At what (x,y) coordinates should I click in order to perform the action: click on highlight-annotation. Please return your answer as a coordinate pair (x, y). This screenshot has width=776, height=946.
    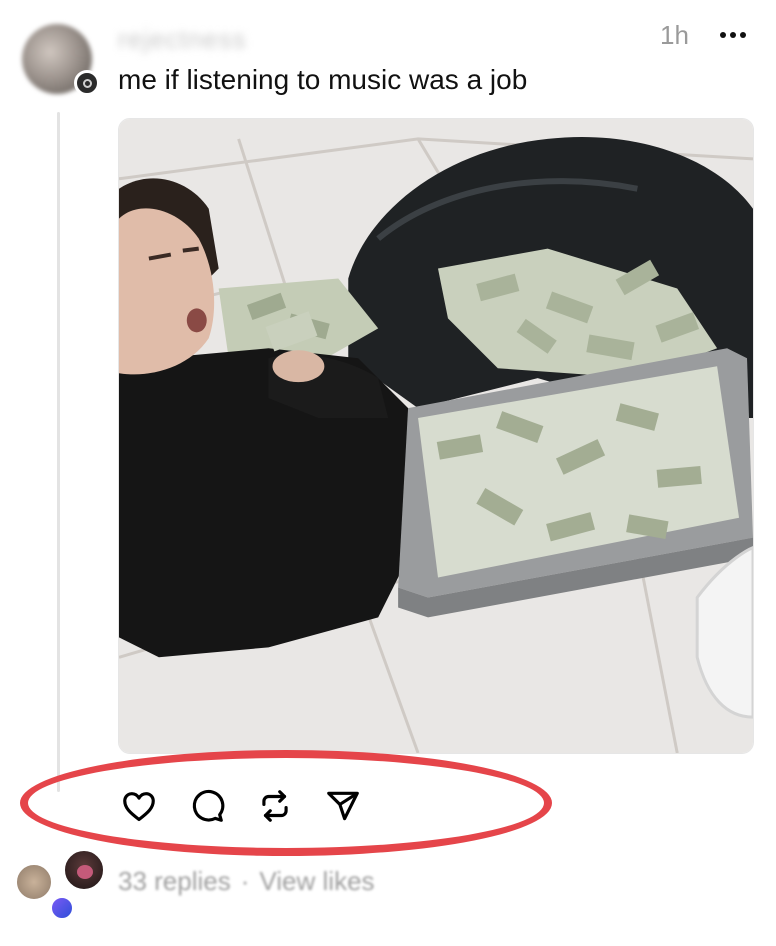
    Looking at the image, I should click on (286, 803).